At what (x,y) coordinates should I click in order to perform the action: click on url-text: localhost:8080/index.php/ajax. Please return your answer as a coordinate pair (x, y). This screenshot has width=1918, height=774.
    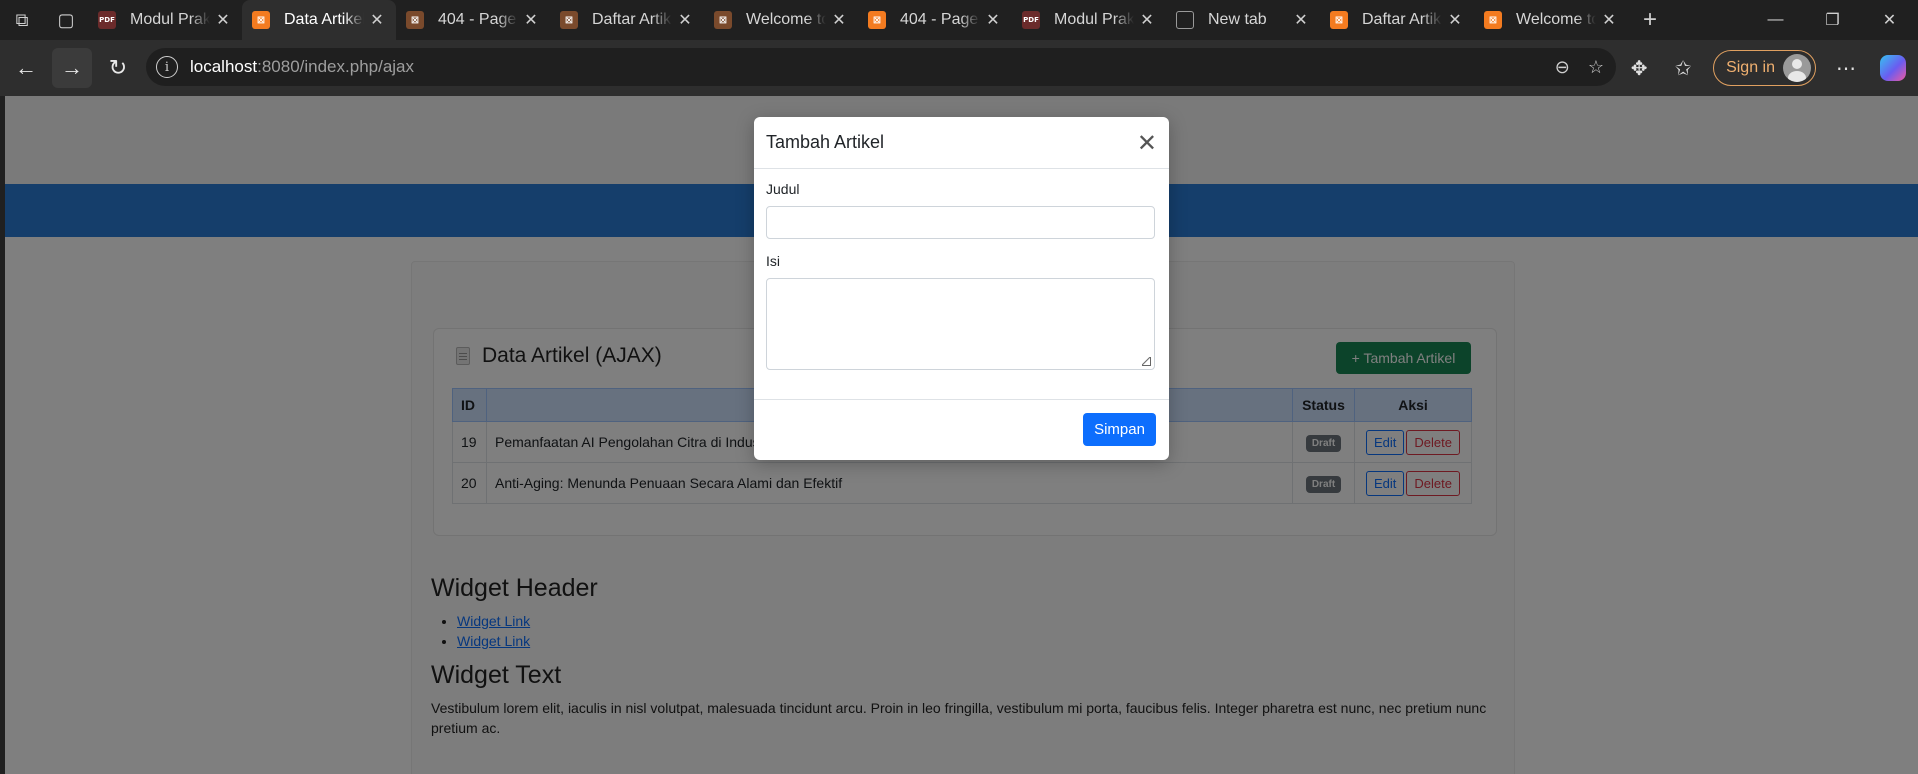
    Looking at the image, I should click on (302, 67).